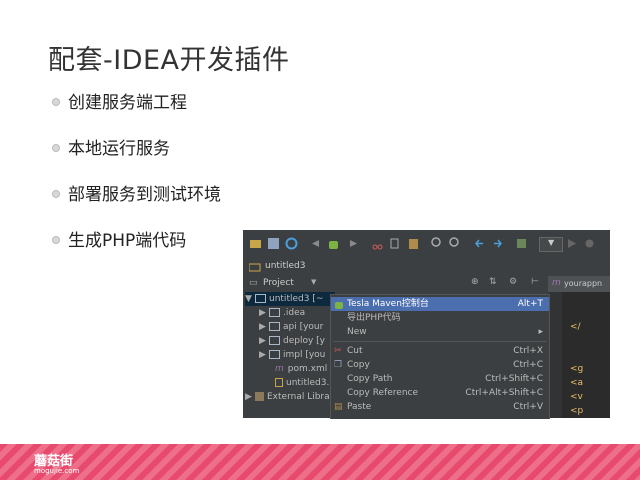 The width and height of the screenshot is (640, 480). Describe the element at coordinates (307, 369) in the screenshot. I see `tree-item-label: pom.xml` at that location.